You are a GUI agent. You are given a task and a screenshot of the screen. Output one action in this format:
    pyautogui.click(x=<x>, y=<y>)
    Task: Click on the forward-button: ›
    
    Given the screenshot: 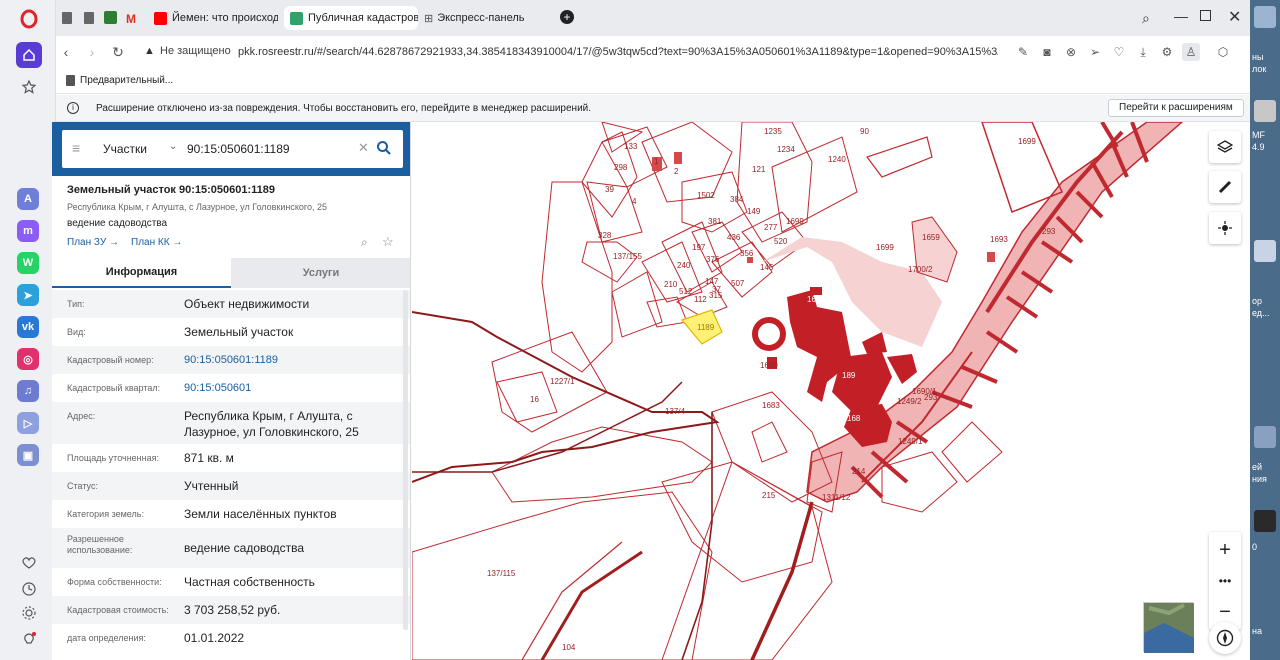 What is the action you would take?
    pyautogui.click(x=92, y=52)
    